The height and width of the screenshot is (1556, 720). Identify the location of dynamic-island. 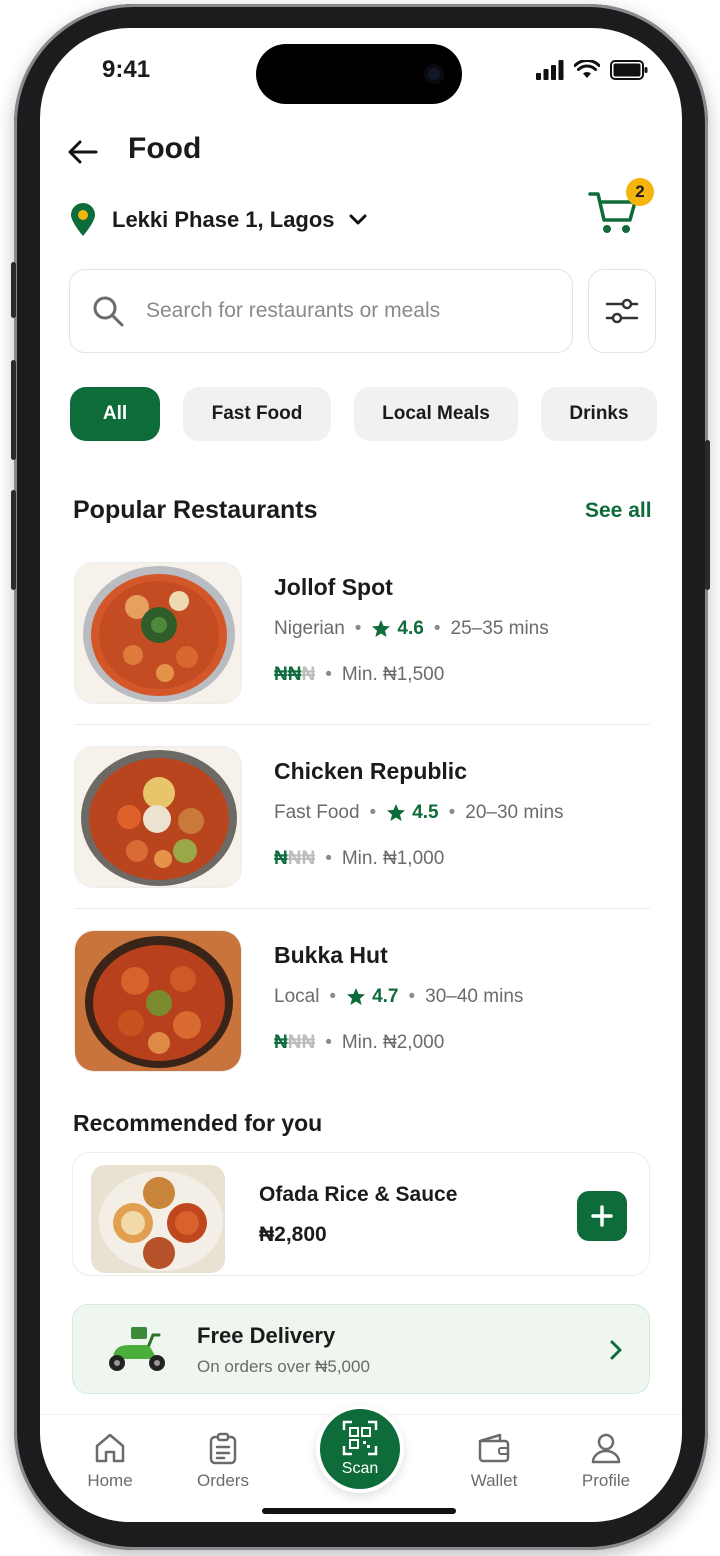
(359, 74).